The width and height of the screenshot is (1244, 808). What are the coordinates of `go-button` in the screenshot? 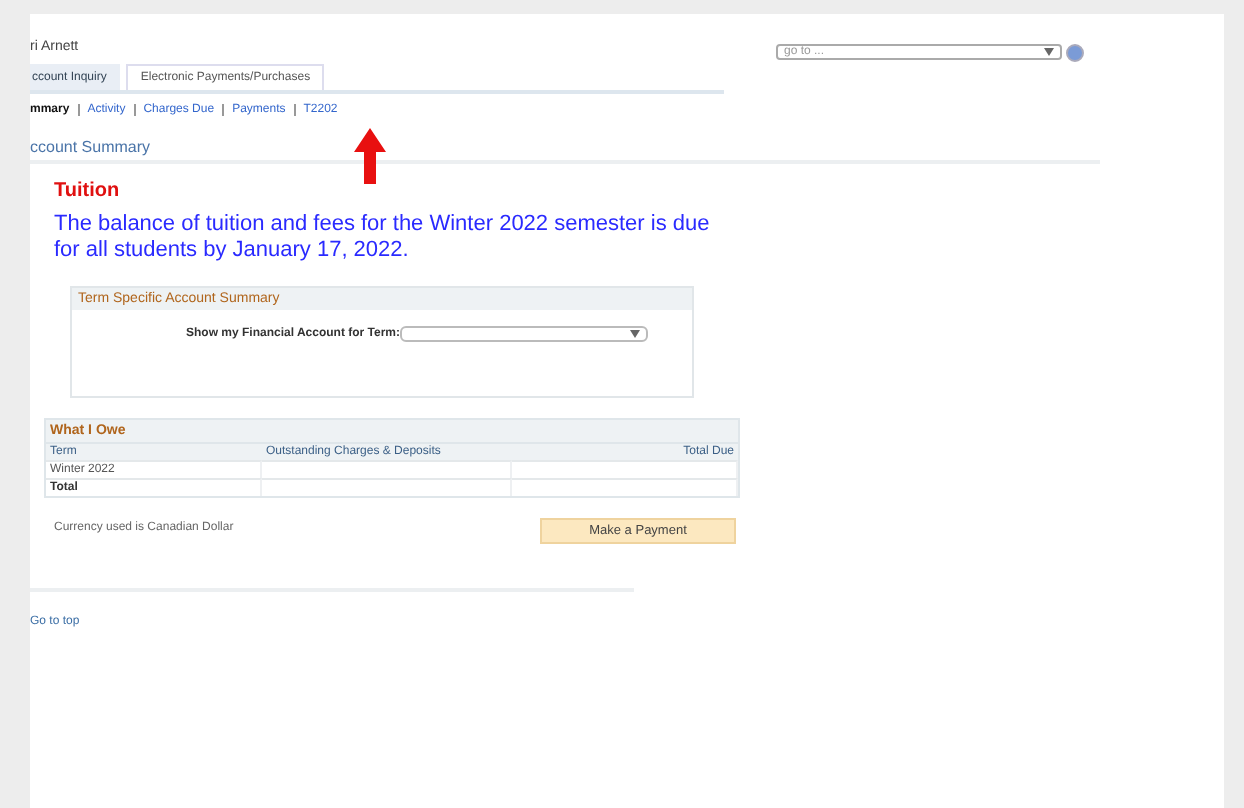 It's located at (1075, 52).